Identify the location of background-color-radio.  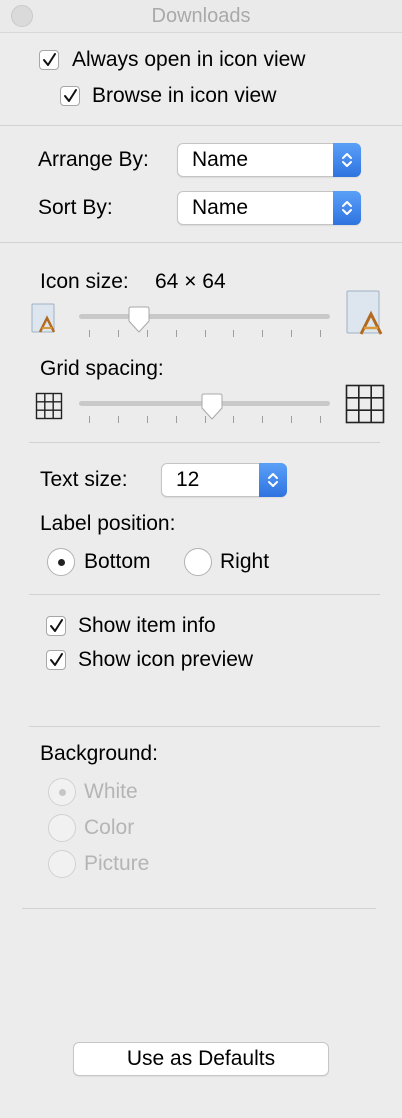
(62, 828).